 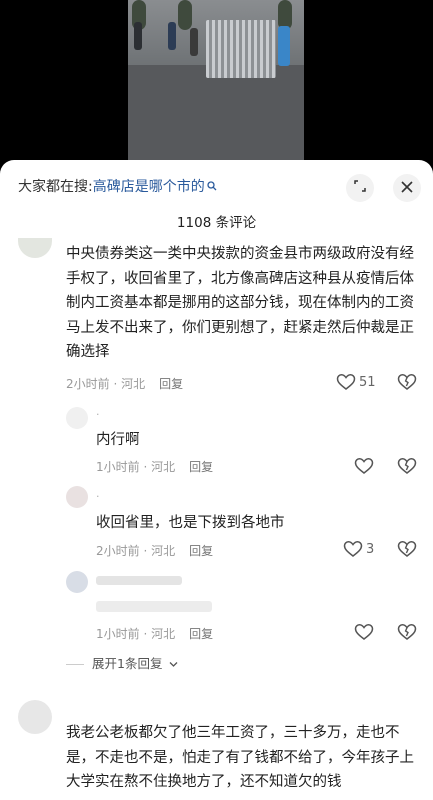 I want to click on search-icon, so click(x=212, y=187).